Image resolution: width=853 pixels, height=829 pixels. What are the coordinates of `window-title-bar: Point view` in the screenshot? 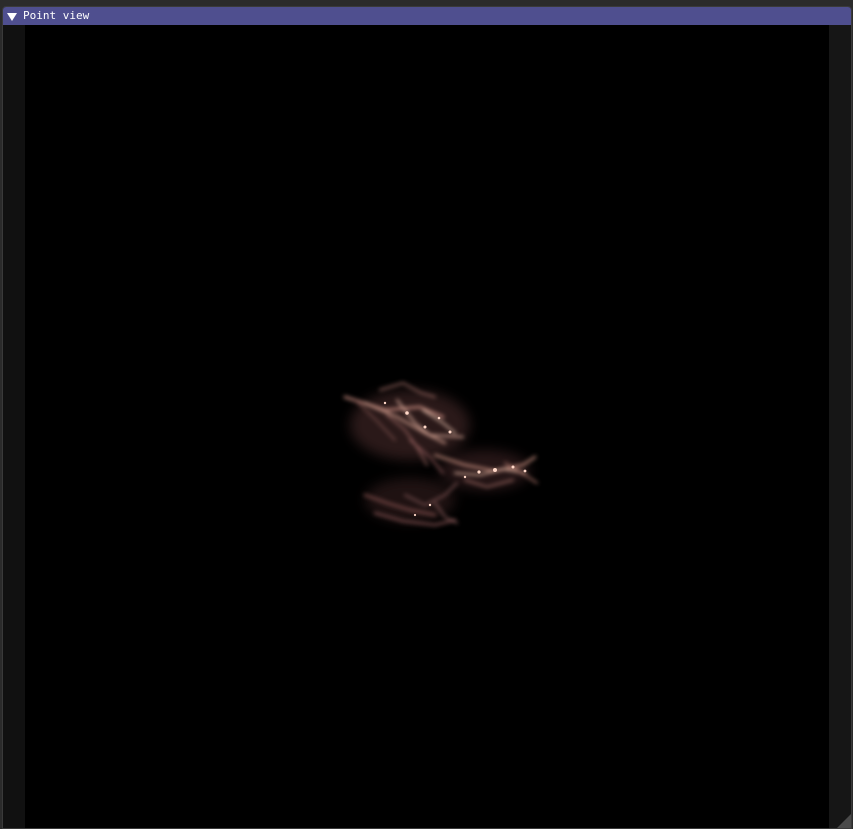 It's located at (427, 16).